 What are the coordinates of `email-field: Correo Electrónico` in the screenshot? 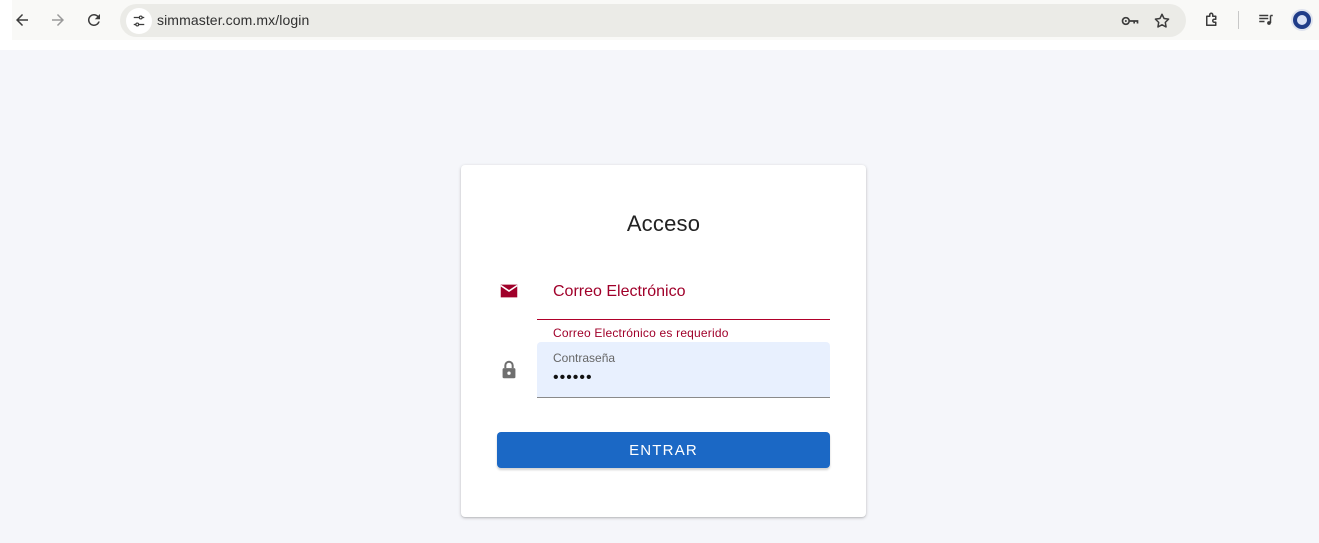 It's located at (683, 295).